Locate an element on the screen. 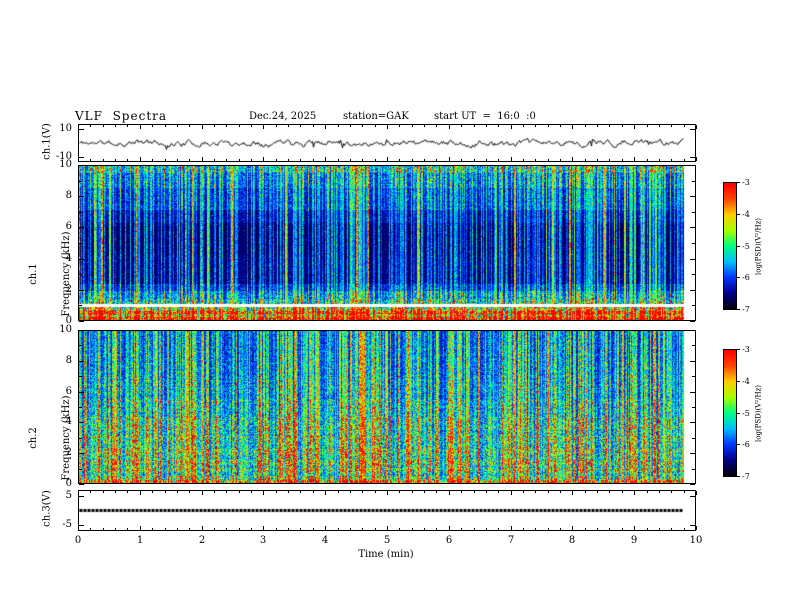 This screenshot has height=612, width=792. x-tick-label: 4 is located at coordinates (325, 540).